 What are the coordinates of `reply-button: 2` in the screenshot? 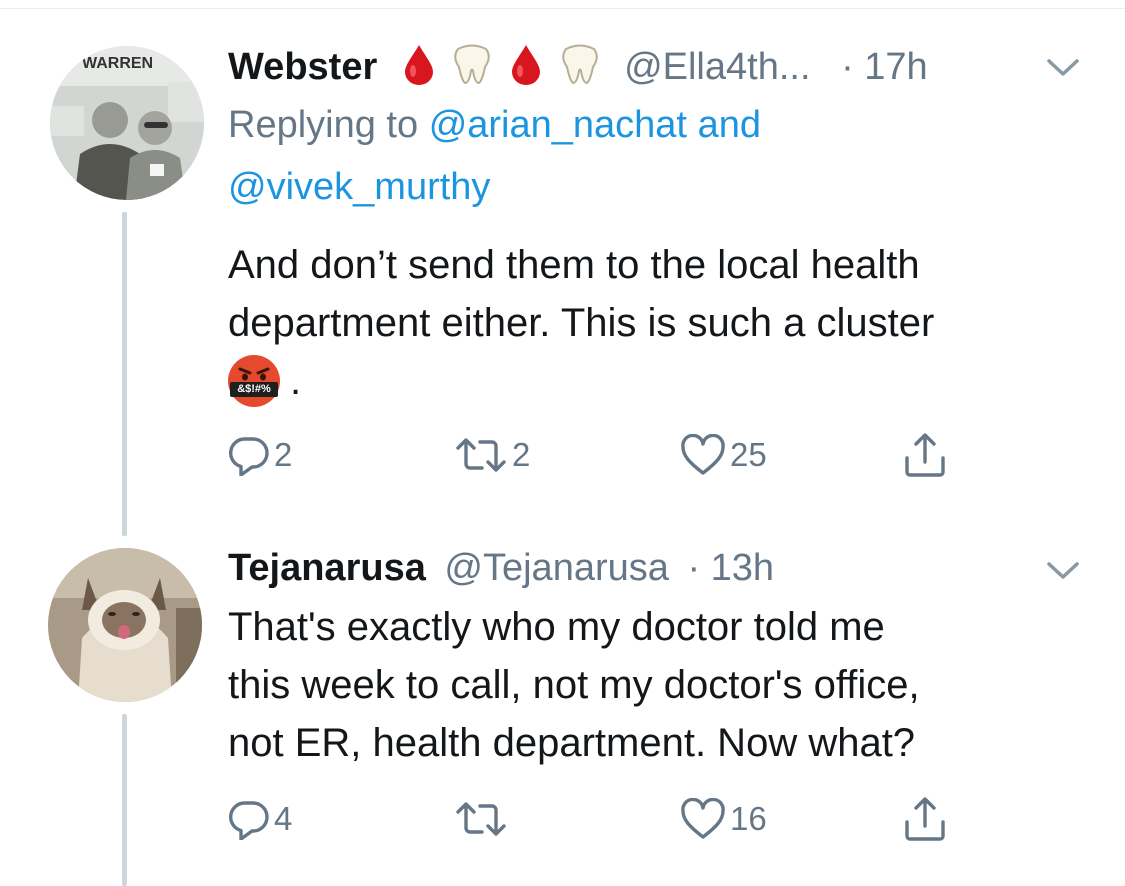 It's located at (260, 455).